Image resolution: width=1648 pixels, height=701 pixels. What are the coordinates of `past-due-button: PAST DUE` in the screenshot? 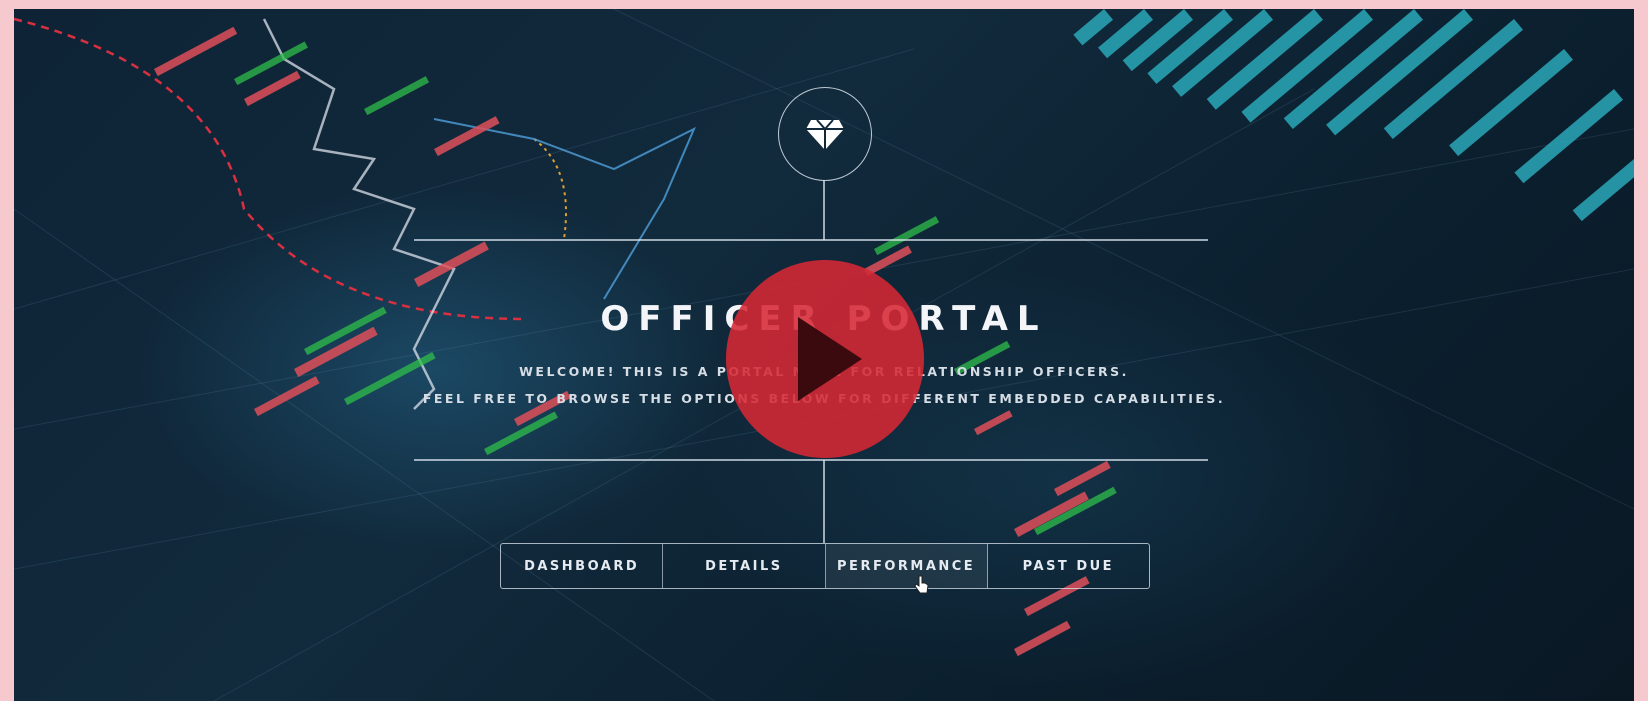 It's located at (1068, 566).